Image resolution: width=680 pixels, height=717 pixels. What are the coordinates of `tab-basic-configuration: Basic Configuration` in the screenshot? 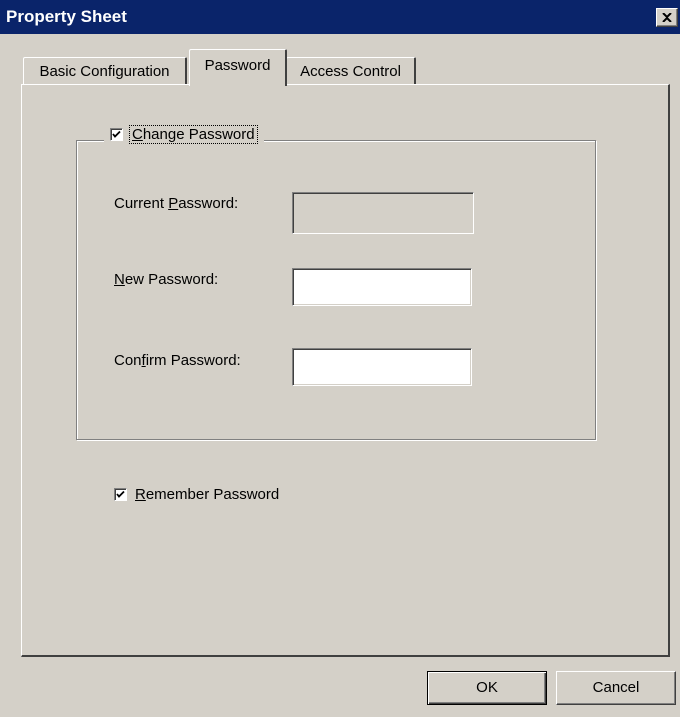 It's located at (105, 71).